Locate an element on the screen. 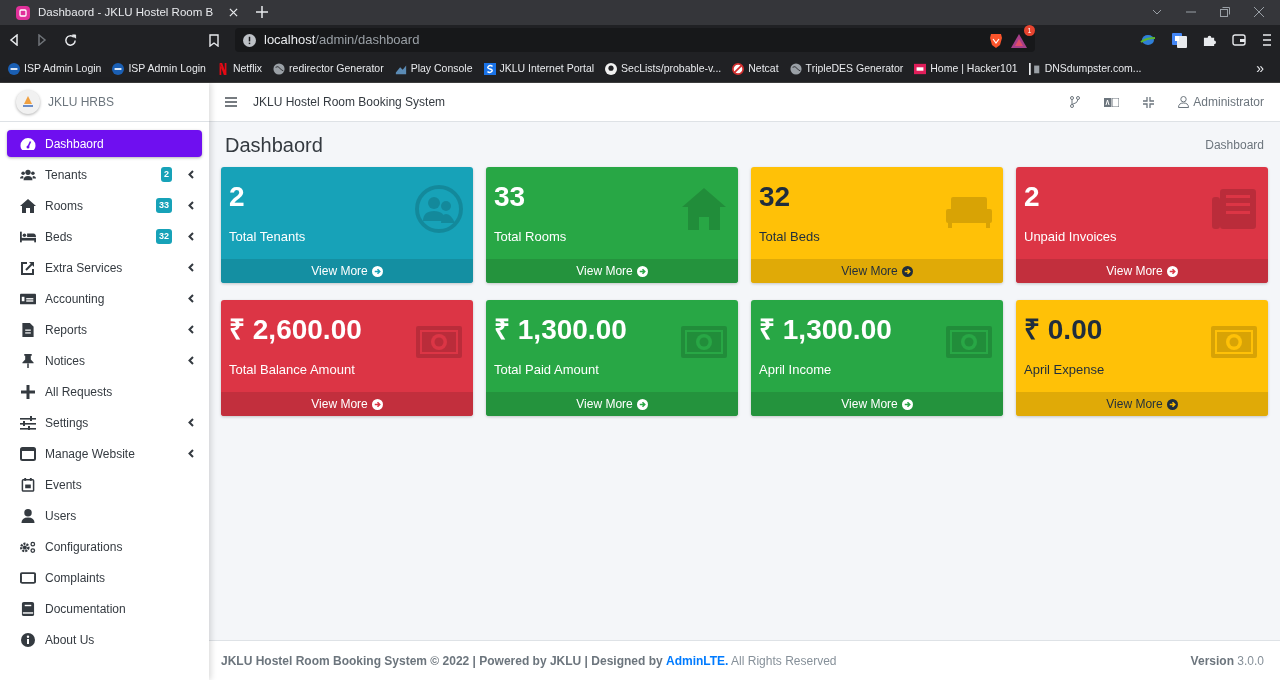 This screenshot has width=1280, height=680. sidebar-item: Tenants 2 is located at coordinates (104, 174).